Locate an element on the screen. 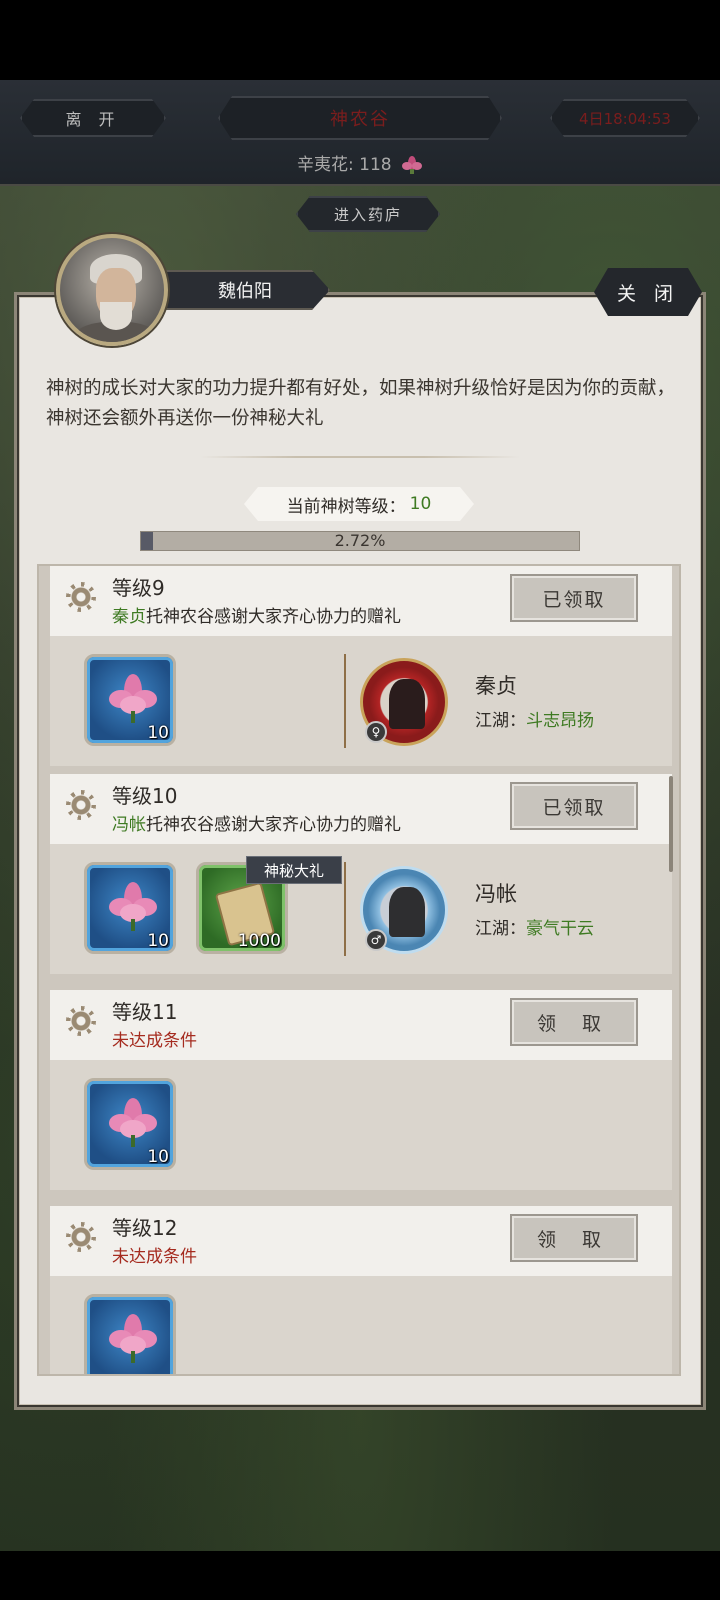 Image resolution: width=720 pixels, height=1600 pixels. reward-level: 等级12 is located at coordinates (145, 1228).